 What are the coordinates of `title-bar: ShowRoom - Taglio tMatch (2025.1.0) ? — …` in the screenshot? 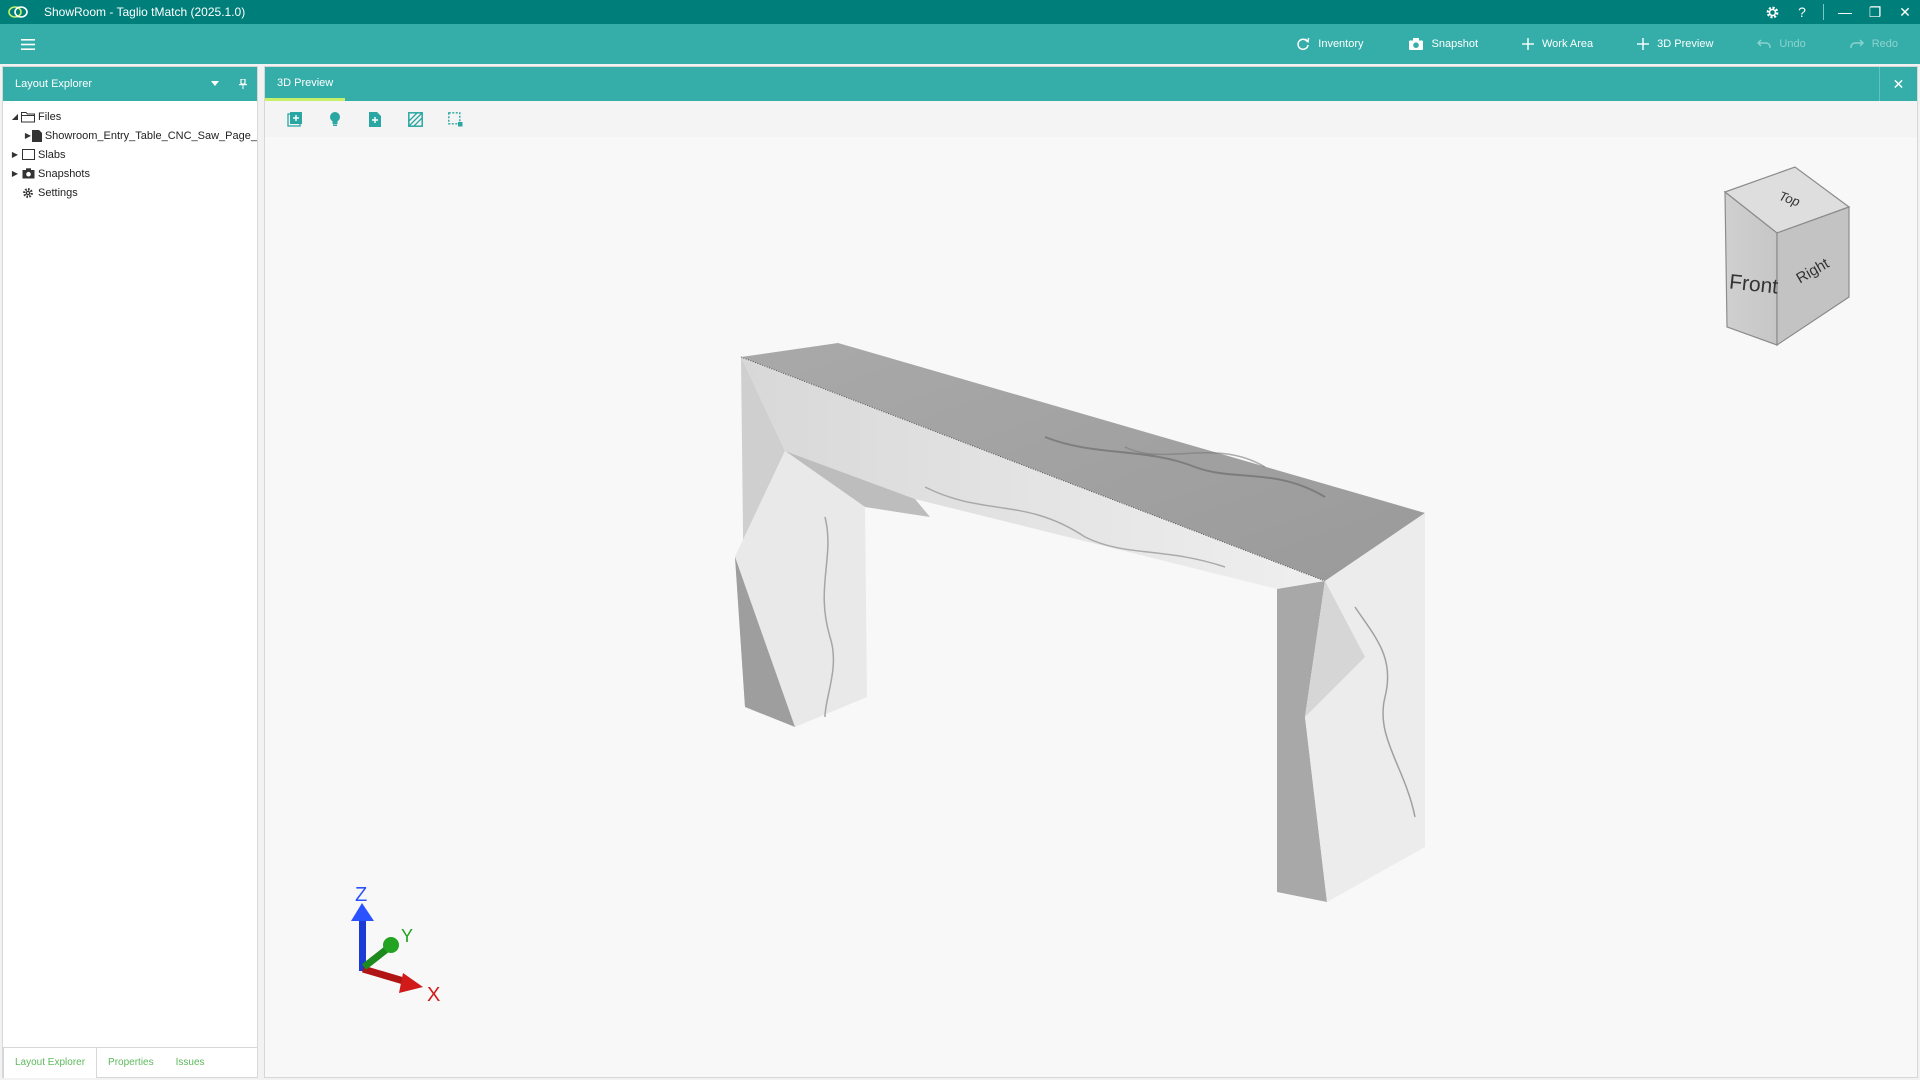 It's located at (960, 12).